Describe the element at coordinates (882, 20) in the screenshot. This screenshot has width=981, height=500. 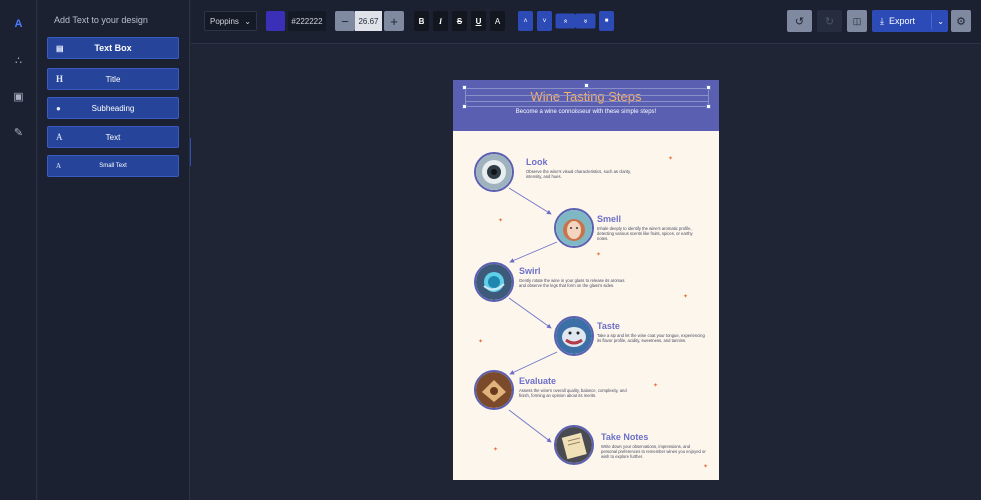
I see `download-icon: ⤓` at that location.